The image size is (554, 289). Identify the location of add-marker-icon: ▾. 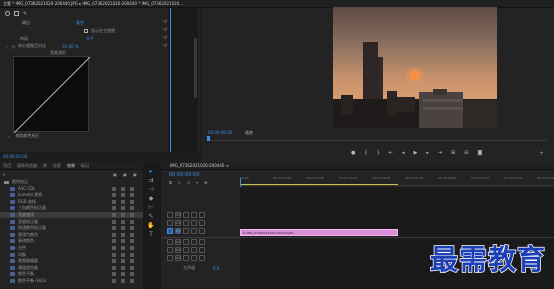
(197, 182).